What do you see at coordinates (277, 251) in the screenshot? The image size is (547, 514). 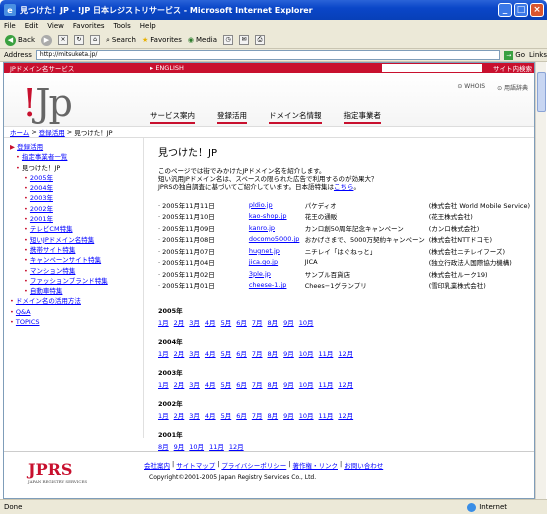 I see `cell-domain: hugnet.jp` at bounding box center [277, 251].